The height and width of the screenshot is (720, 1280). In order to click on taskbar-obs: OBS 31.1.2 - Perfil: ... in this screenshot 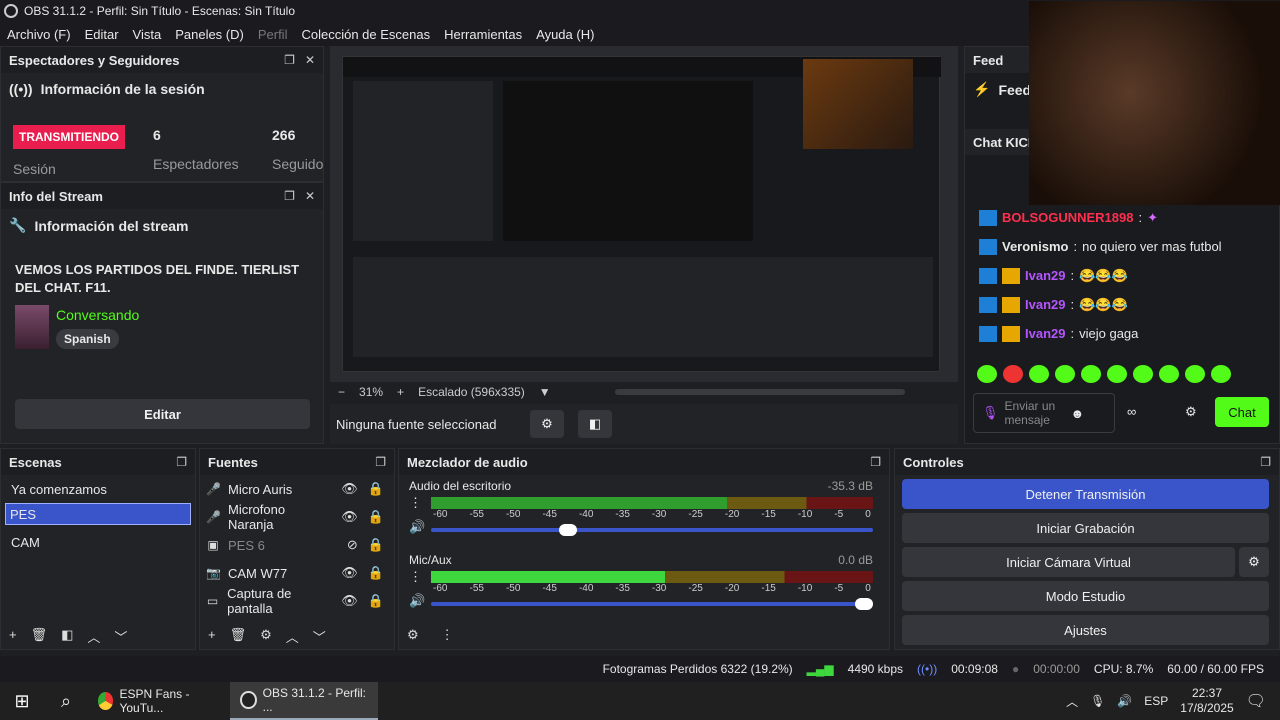, I will do `click(304, 701)`.